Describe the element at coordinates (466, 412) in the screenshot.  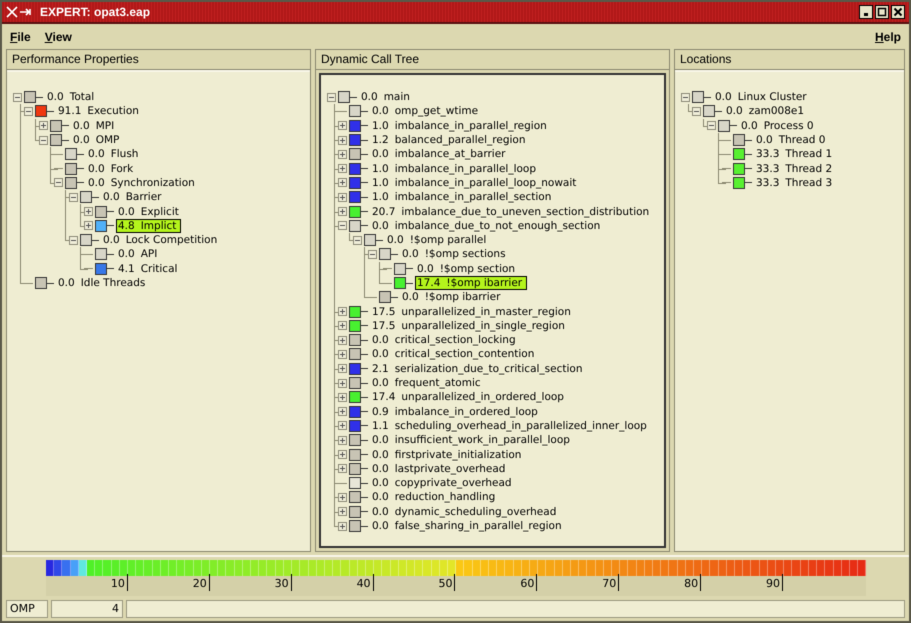
I see `tree-node-label: imbalance_in_ordered_loop` at that location.